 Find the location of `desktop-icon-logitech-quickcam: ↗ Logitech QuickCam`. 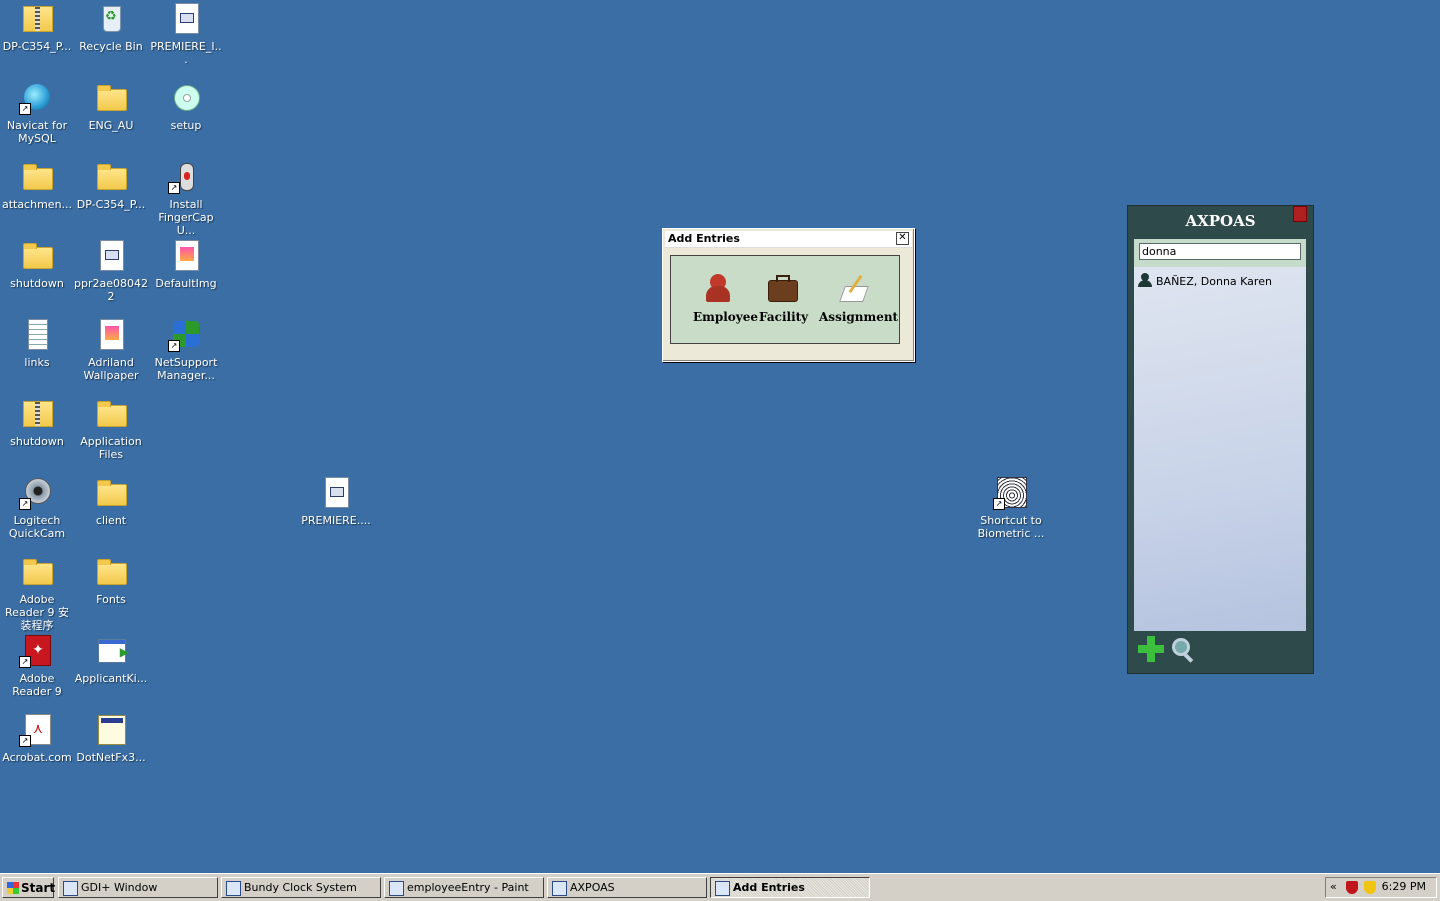

desktop-icon-logitech-quickcam: ↗ Logitech QuickCam is located at coordinates (37, 508).